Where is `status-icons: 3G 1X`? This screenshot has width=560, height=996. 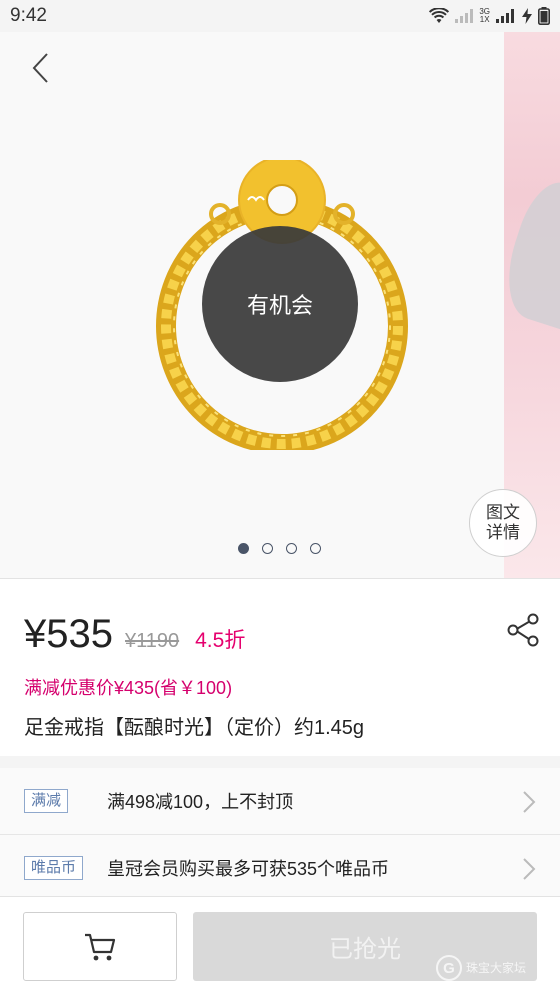 status-icons: 3G 1X is located at coordinates (489, 16).